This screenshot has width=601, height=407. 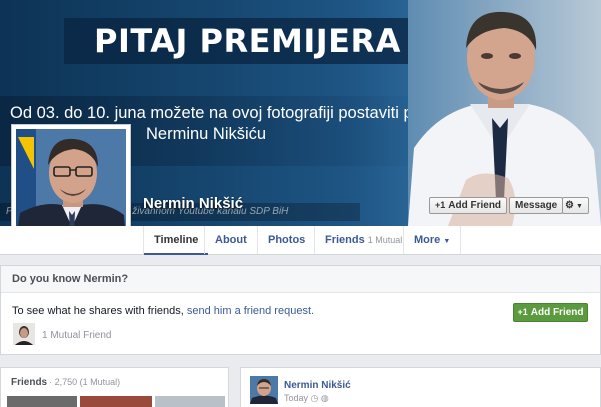 What do you see at coordinates (71, 184) in the screenshot?
I see `profile-picture-image` at bounding box center [71, 184].